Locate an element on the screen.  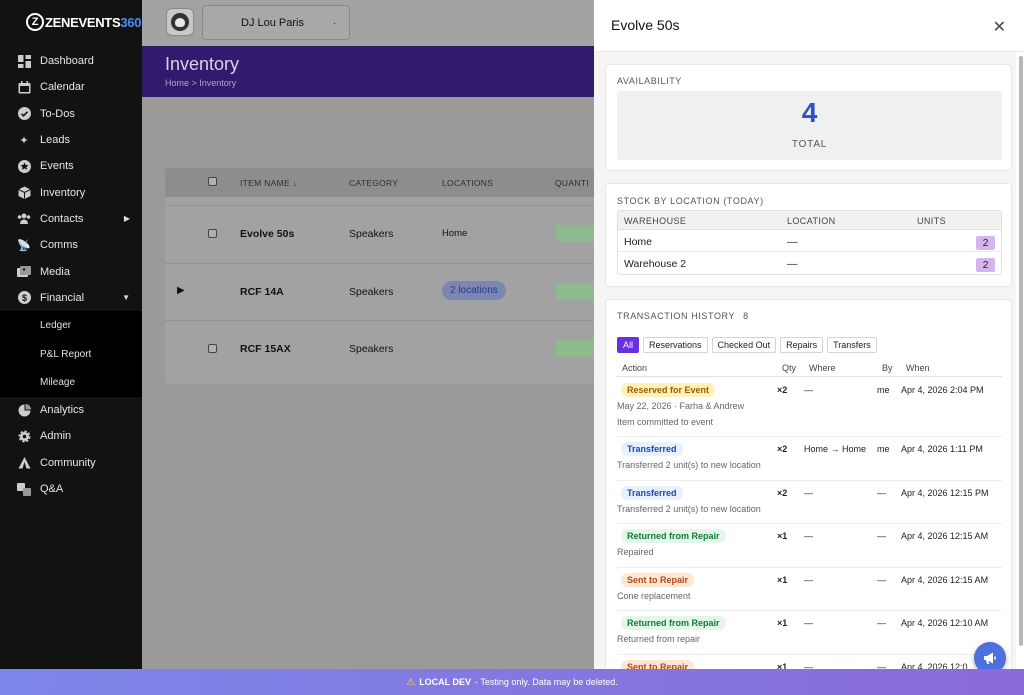
tent-icon is located at coordinates (24, 463).